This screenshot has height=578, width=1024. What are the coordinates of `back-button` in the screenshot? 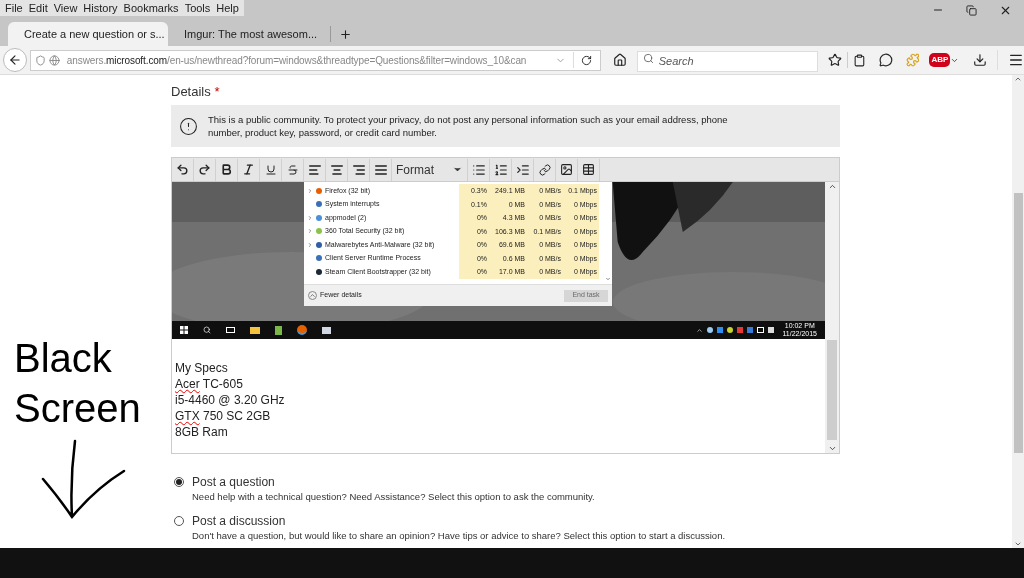 It's located at (15, 60).